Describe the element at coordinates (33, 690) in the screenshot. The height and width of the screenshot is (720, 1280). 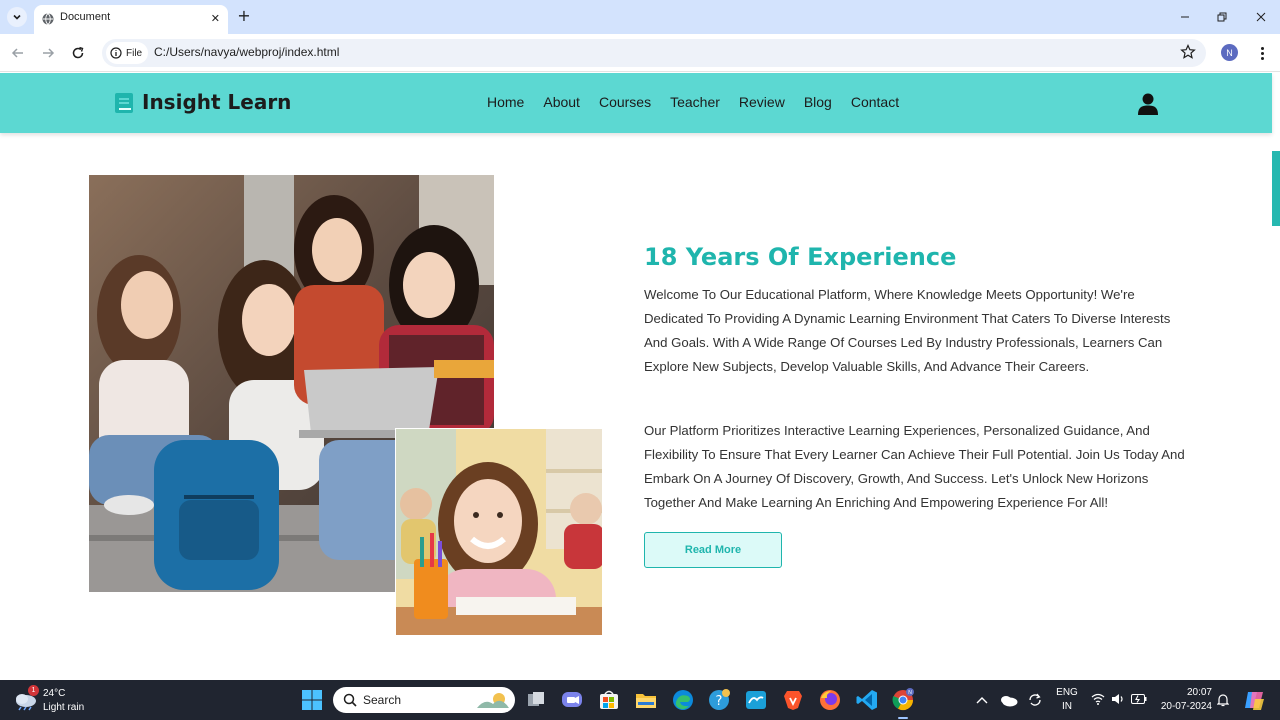
I see `weather-badge: 1` at that location.